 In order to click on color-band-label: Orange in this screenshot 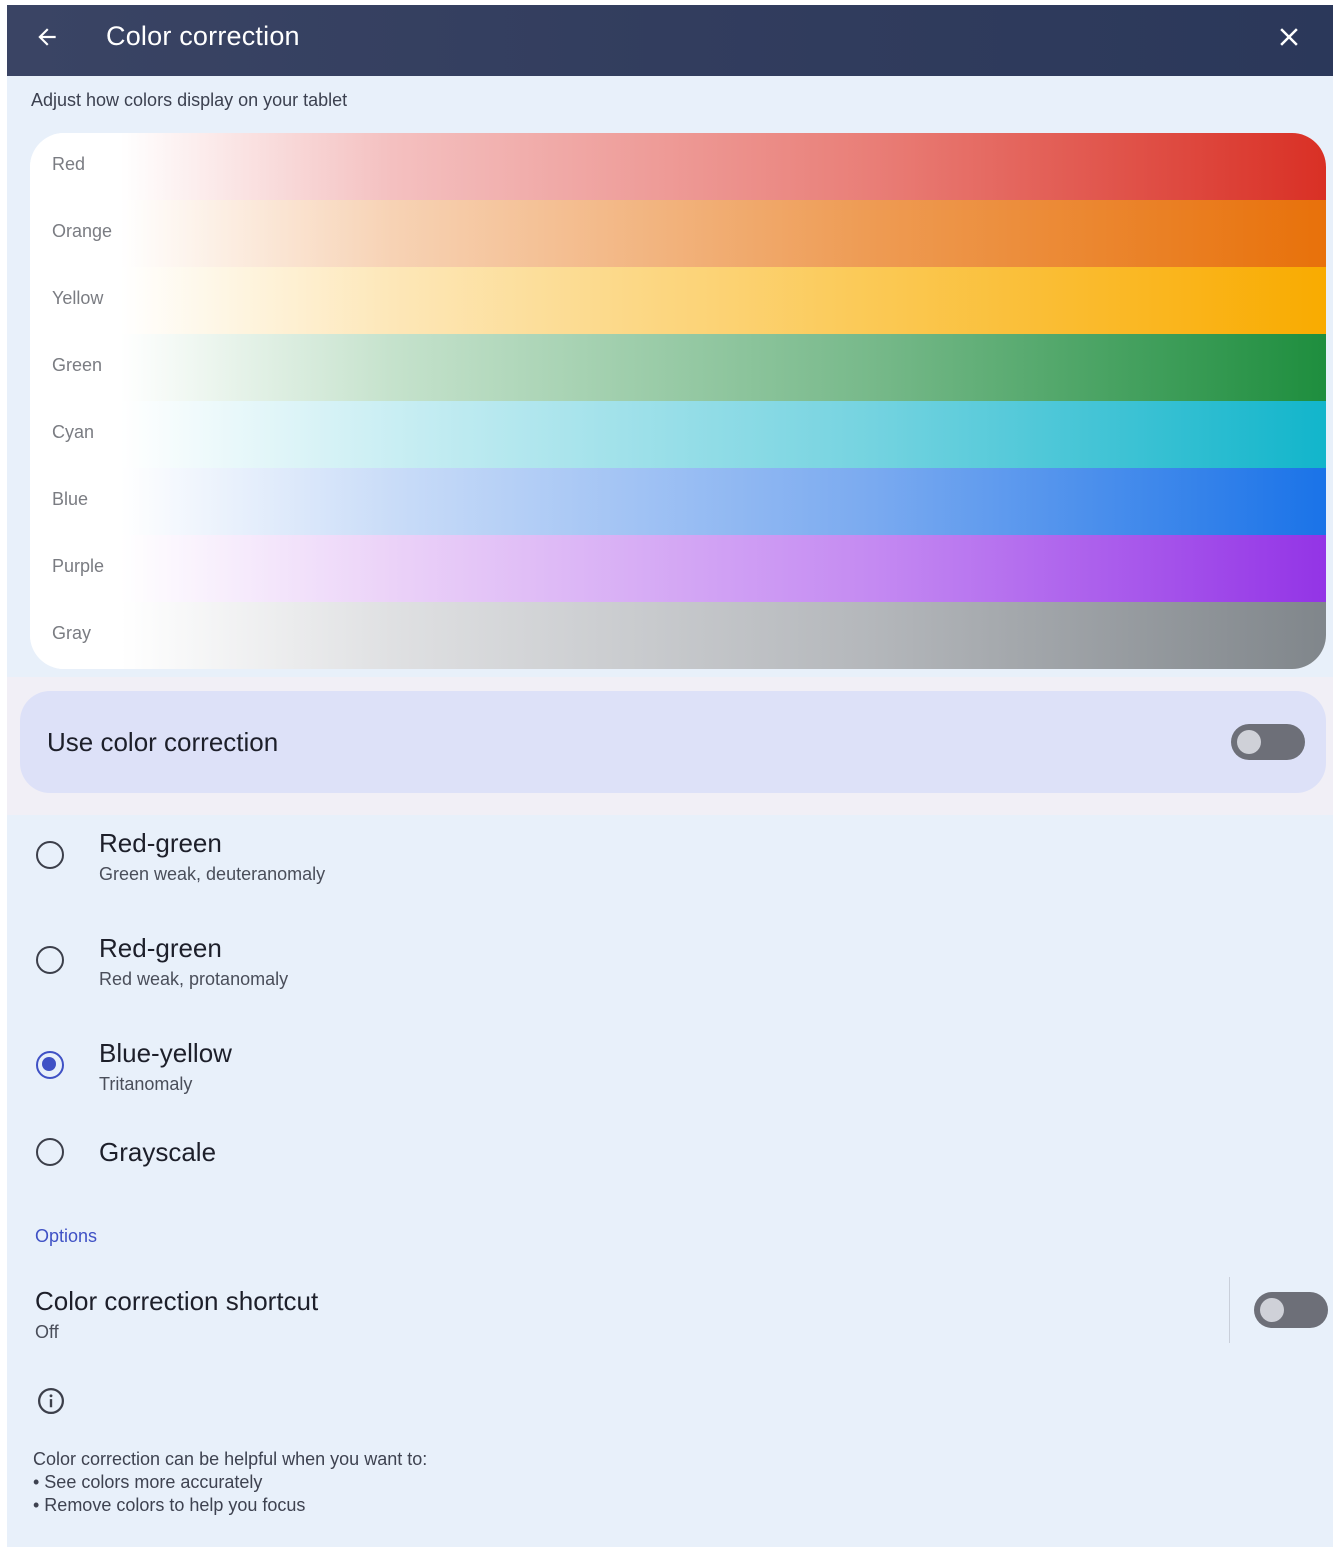, I will do `click(82, 231)`.